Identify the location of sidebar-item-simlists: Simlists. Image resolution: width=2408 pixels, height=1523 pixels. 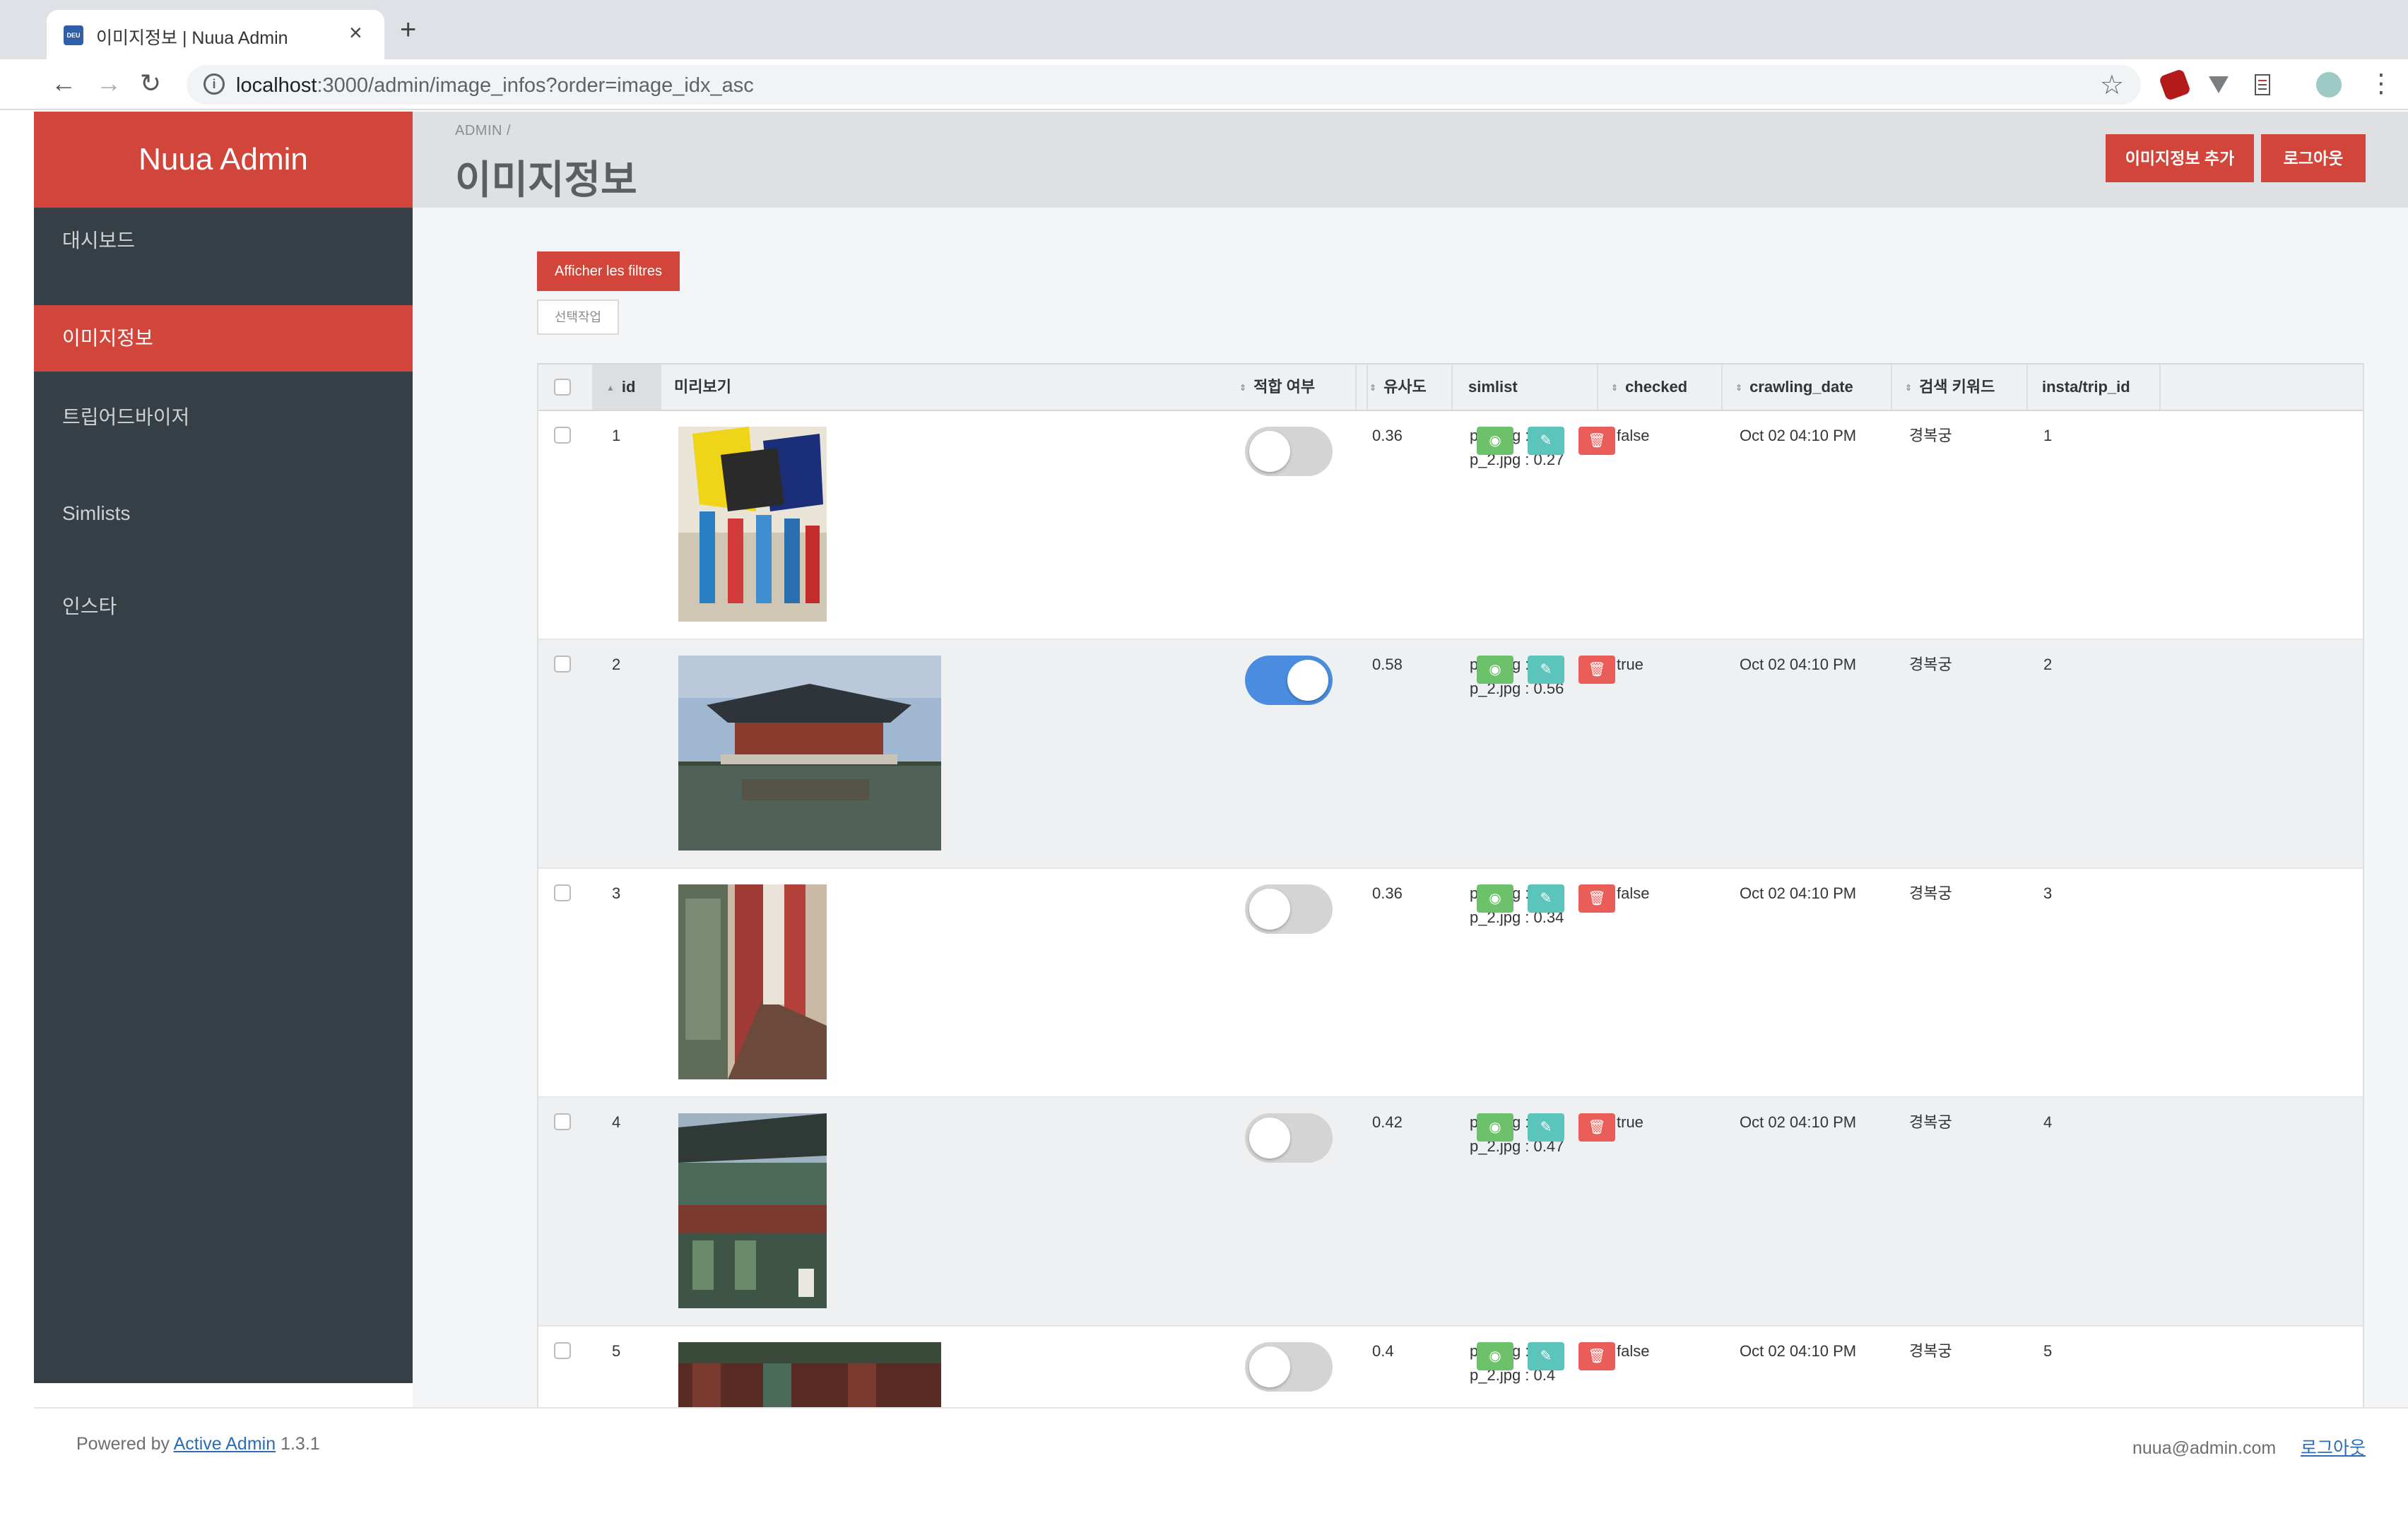
(223, 513).